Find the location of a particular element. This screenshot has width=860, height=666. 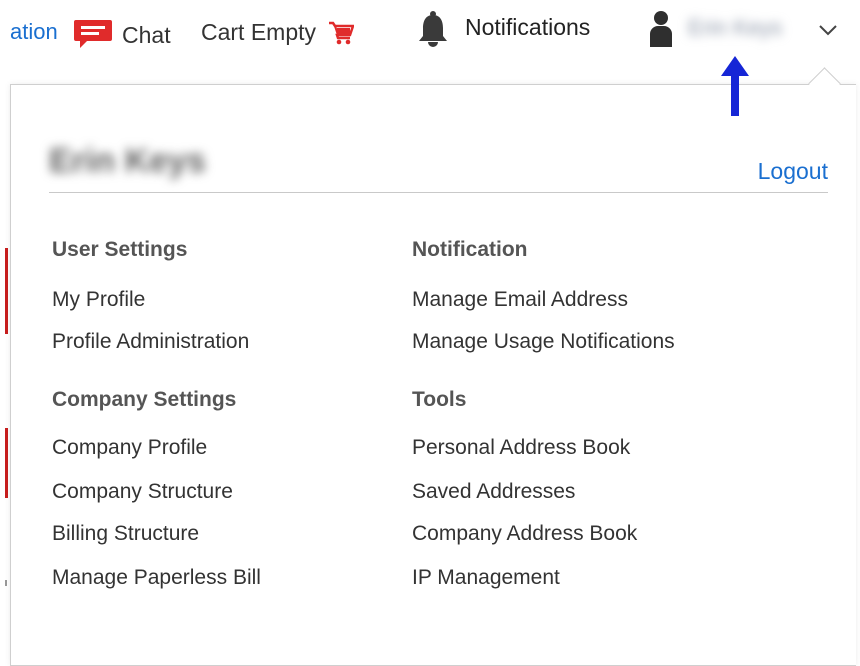

nav-link-partial: ation is located at coordinates (34, 32).